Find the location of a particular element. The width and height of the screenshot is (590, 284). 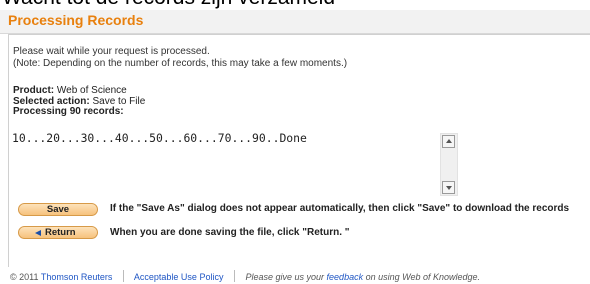

caption-text: Wacht tot de records zijn verzameld is located at coordinates (295, 5).